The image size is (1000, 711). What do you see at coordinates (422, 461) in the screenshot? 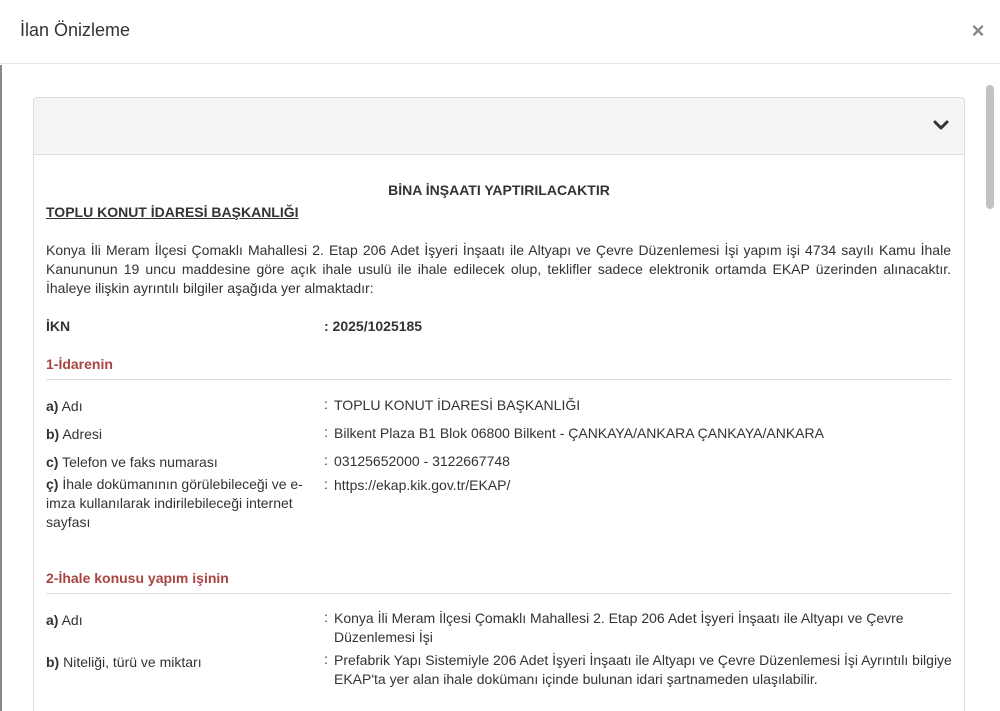
I see `row-value: 03125652000 - 3122667748` at bounding box center [422, 461].